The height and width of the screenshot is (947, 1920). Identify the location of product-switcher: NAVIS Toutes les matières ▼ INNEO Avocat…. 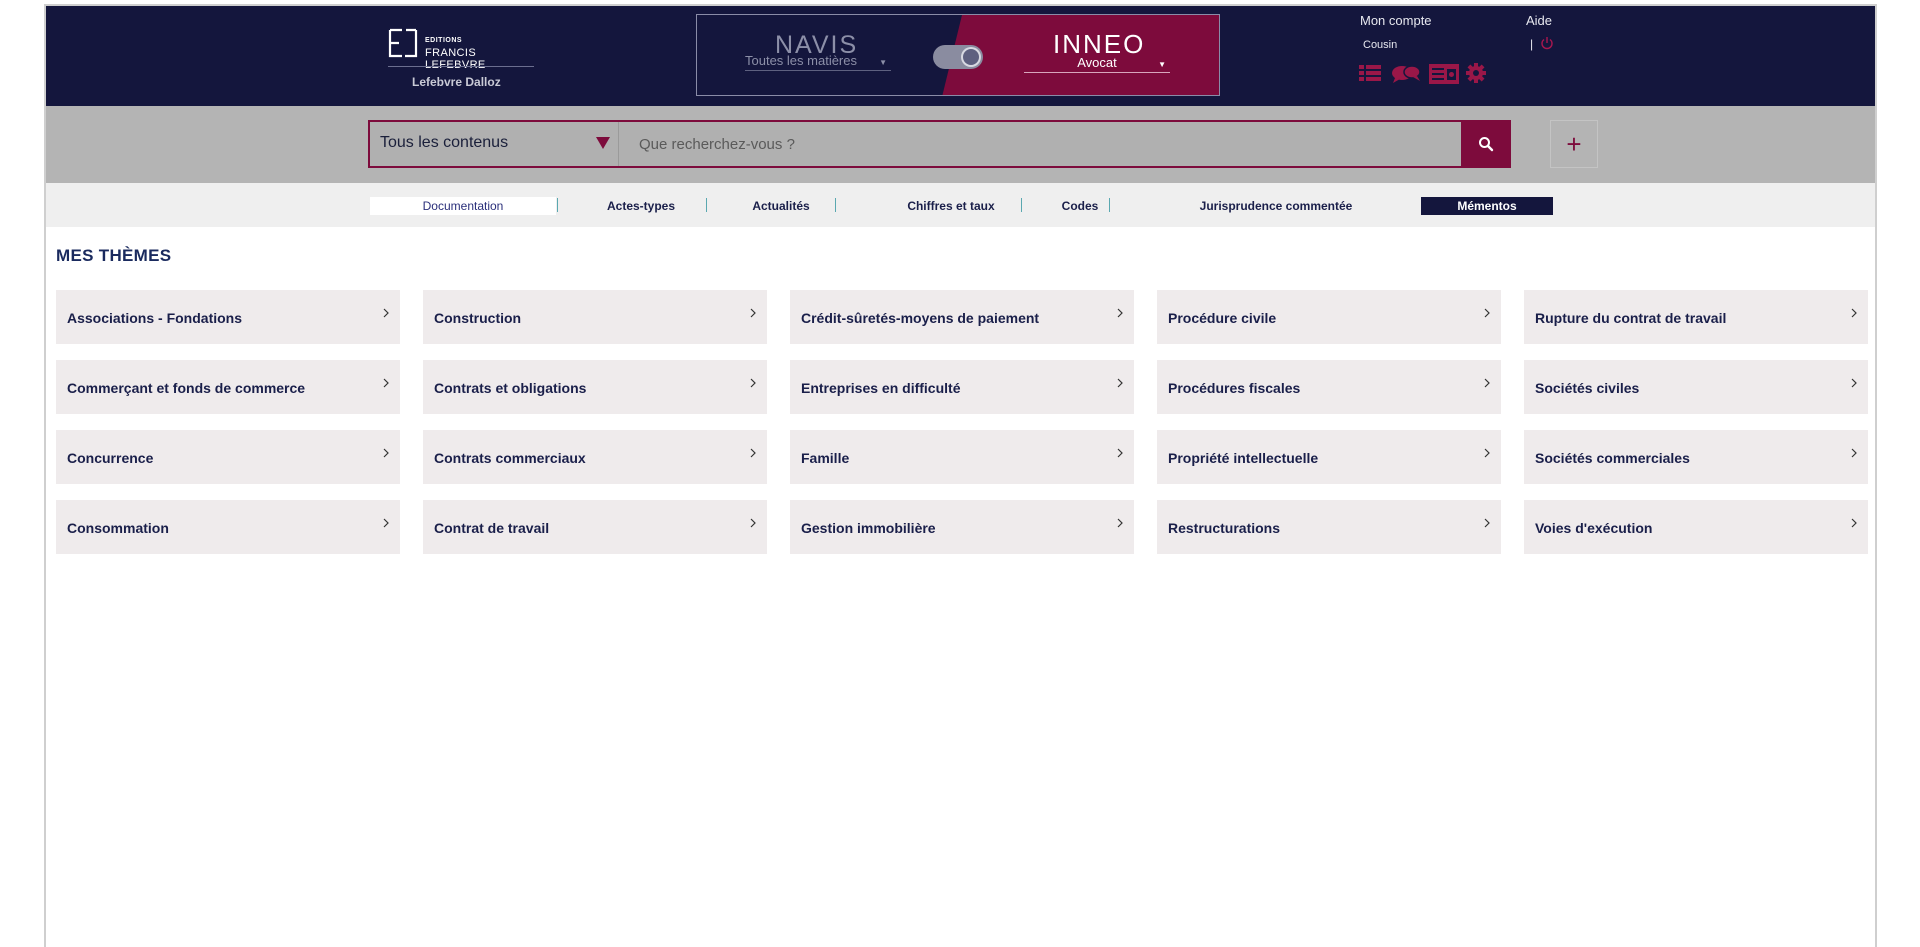
(958, 55).